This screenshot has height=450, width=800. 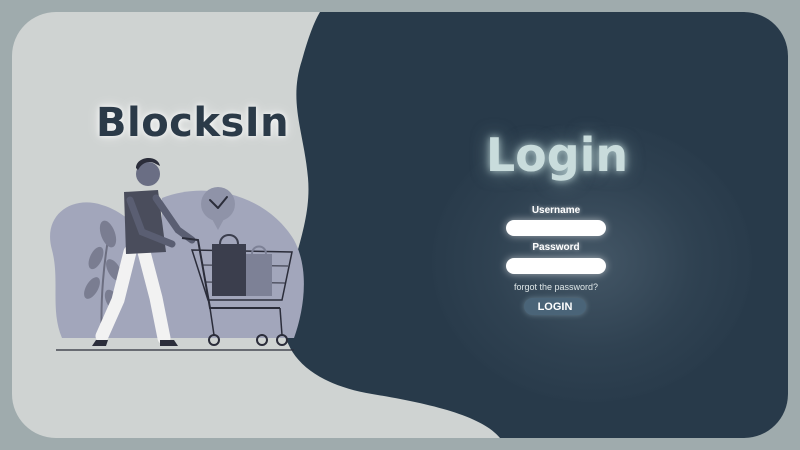 I want to click on password-input, so click(x=556, y=266).